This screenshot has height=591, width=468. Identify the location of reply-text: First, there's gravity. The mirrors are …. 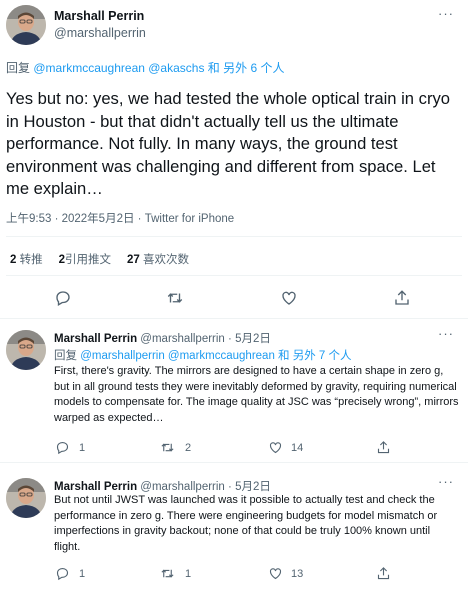
(256, 395).